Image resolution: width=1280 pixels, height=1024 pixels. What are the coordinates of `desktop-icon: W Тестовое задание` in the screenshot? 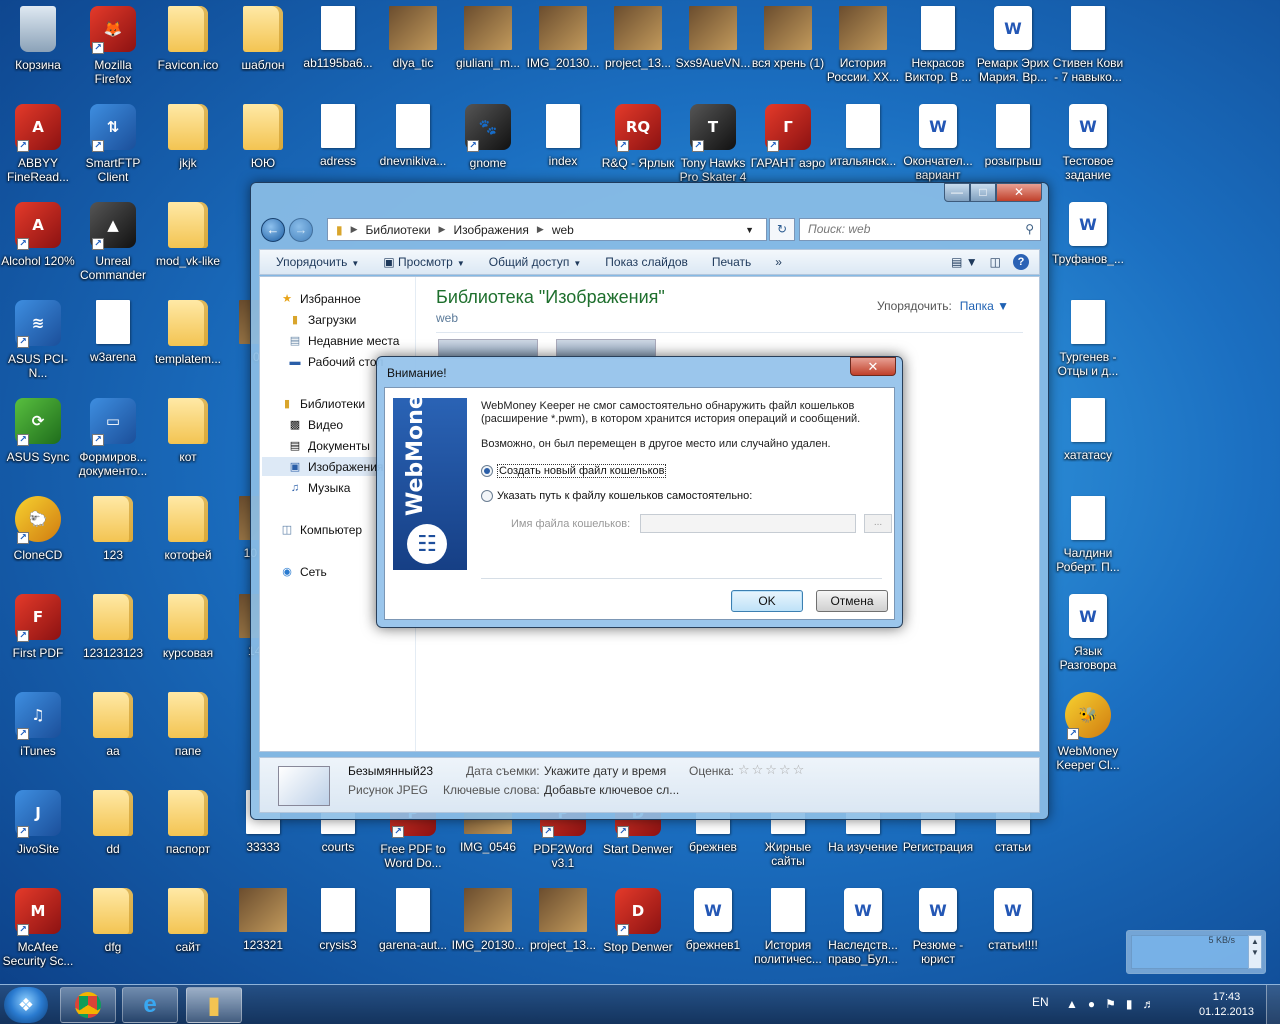 It's located at (1088, 147).